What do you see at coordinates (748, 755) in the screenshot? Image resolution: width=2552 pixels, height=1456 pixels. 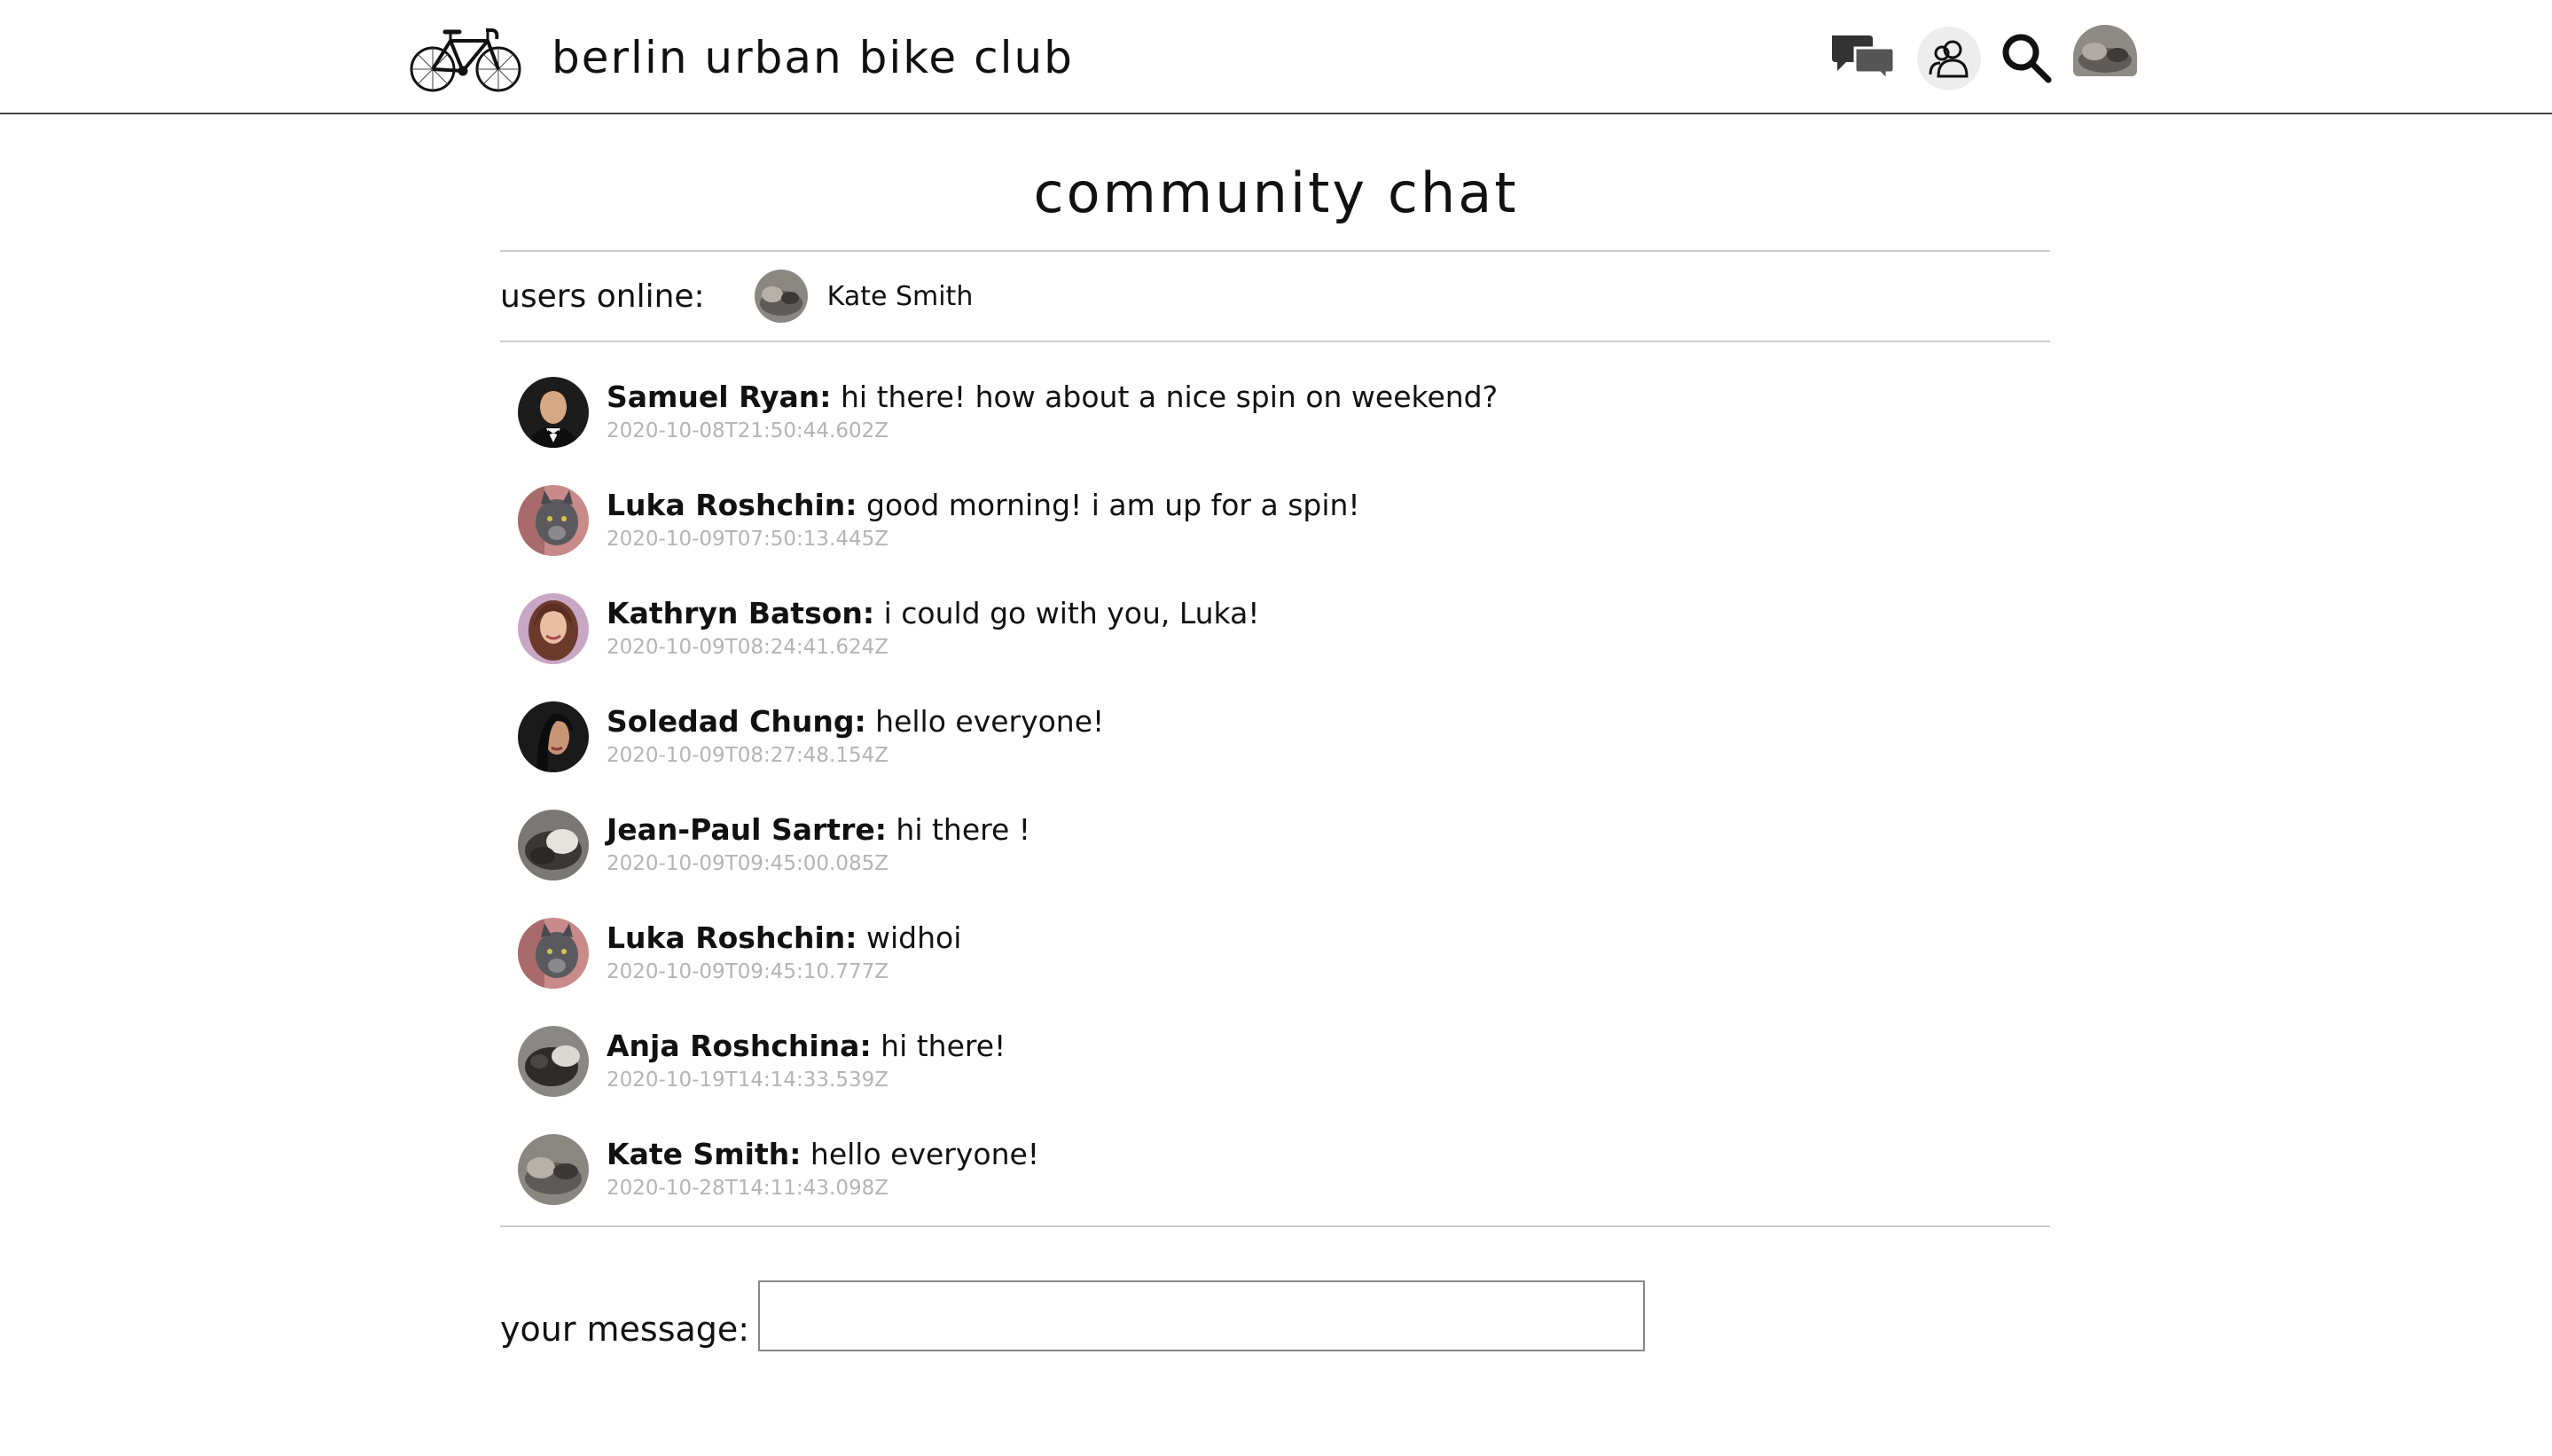 I see `message-timestamp: 2020-10-09T08:27:48.154Z` at bounding box center [748, 755].